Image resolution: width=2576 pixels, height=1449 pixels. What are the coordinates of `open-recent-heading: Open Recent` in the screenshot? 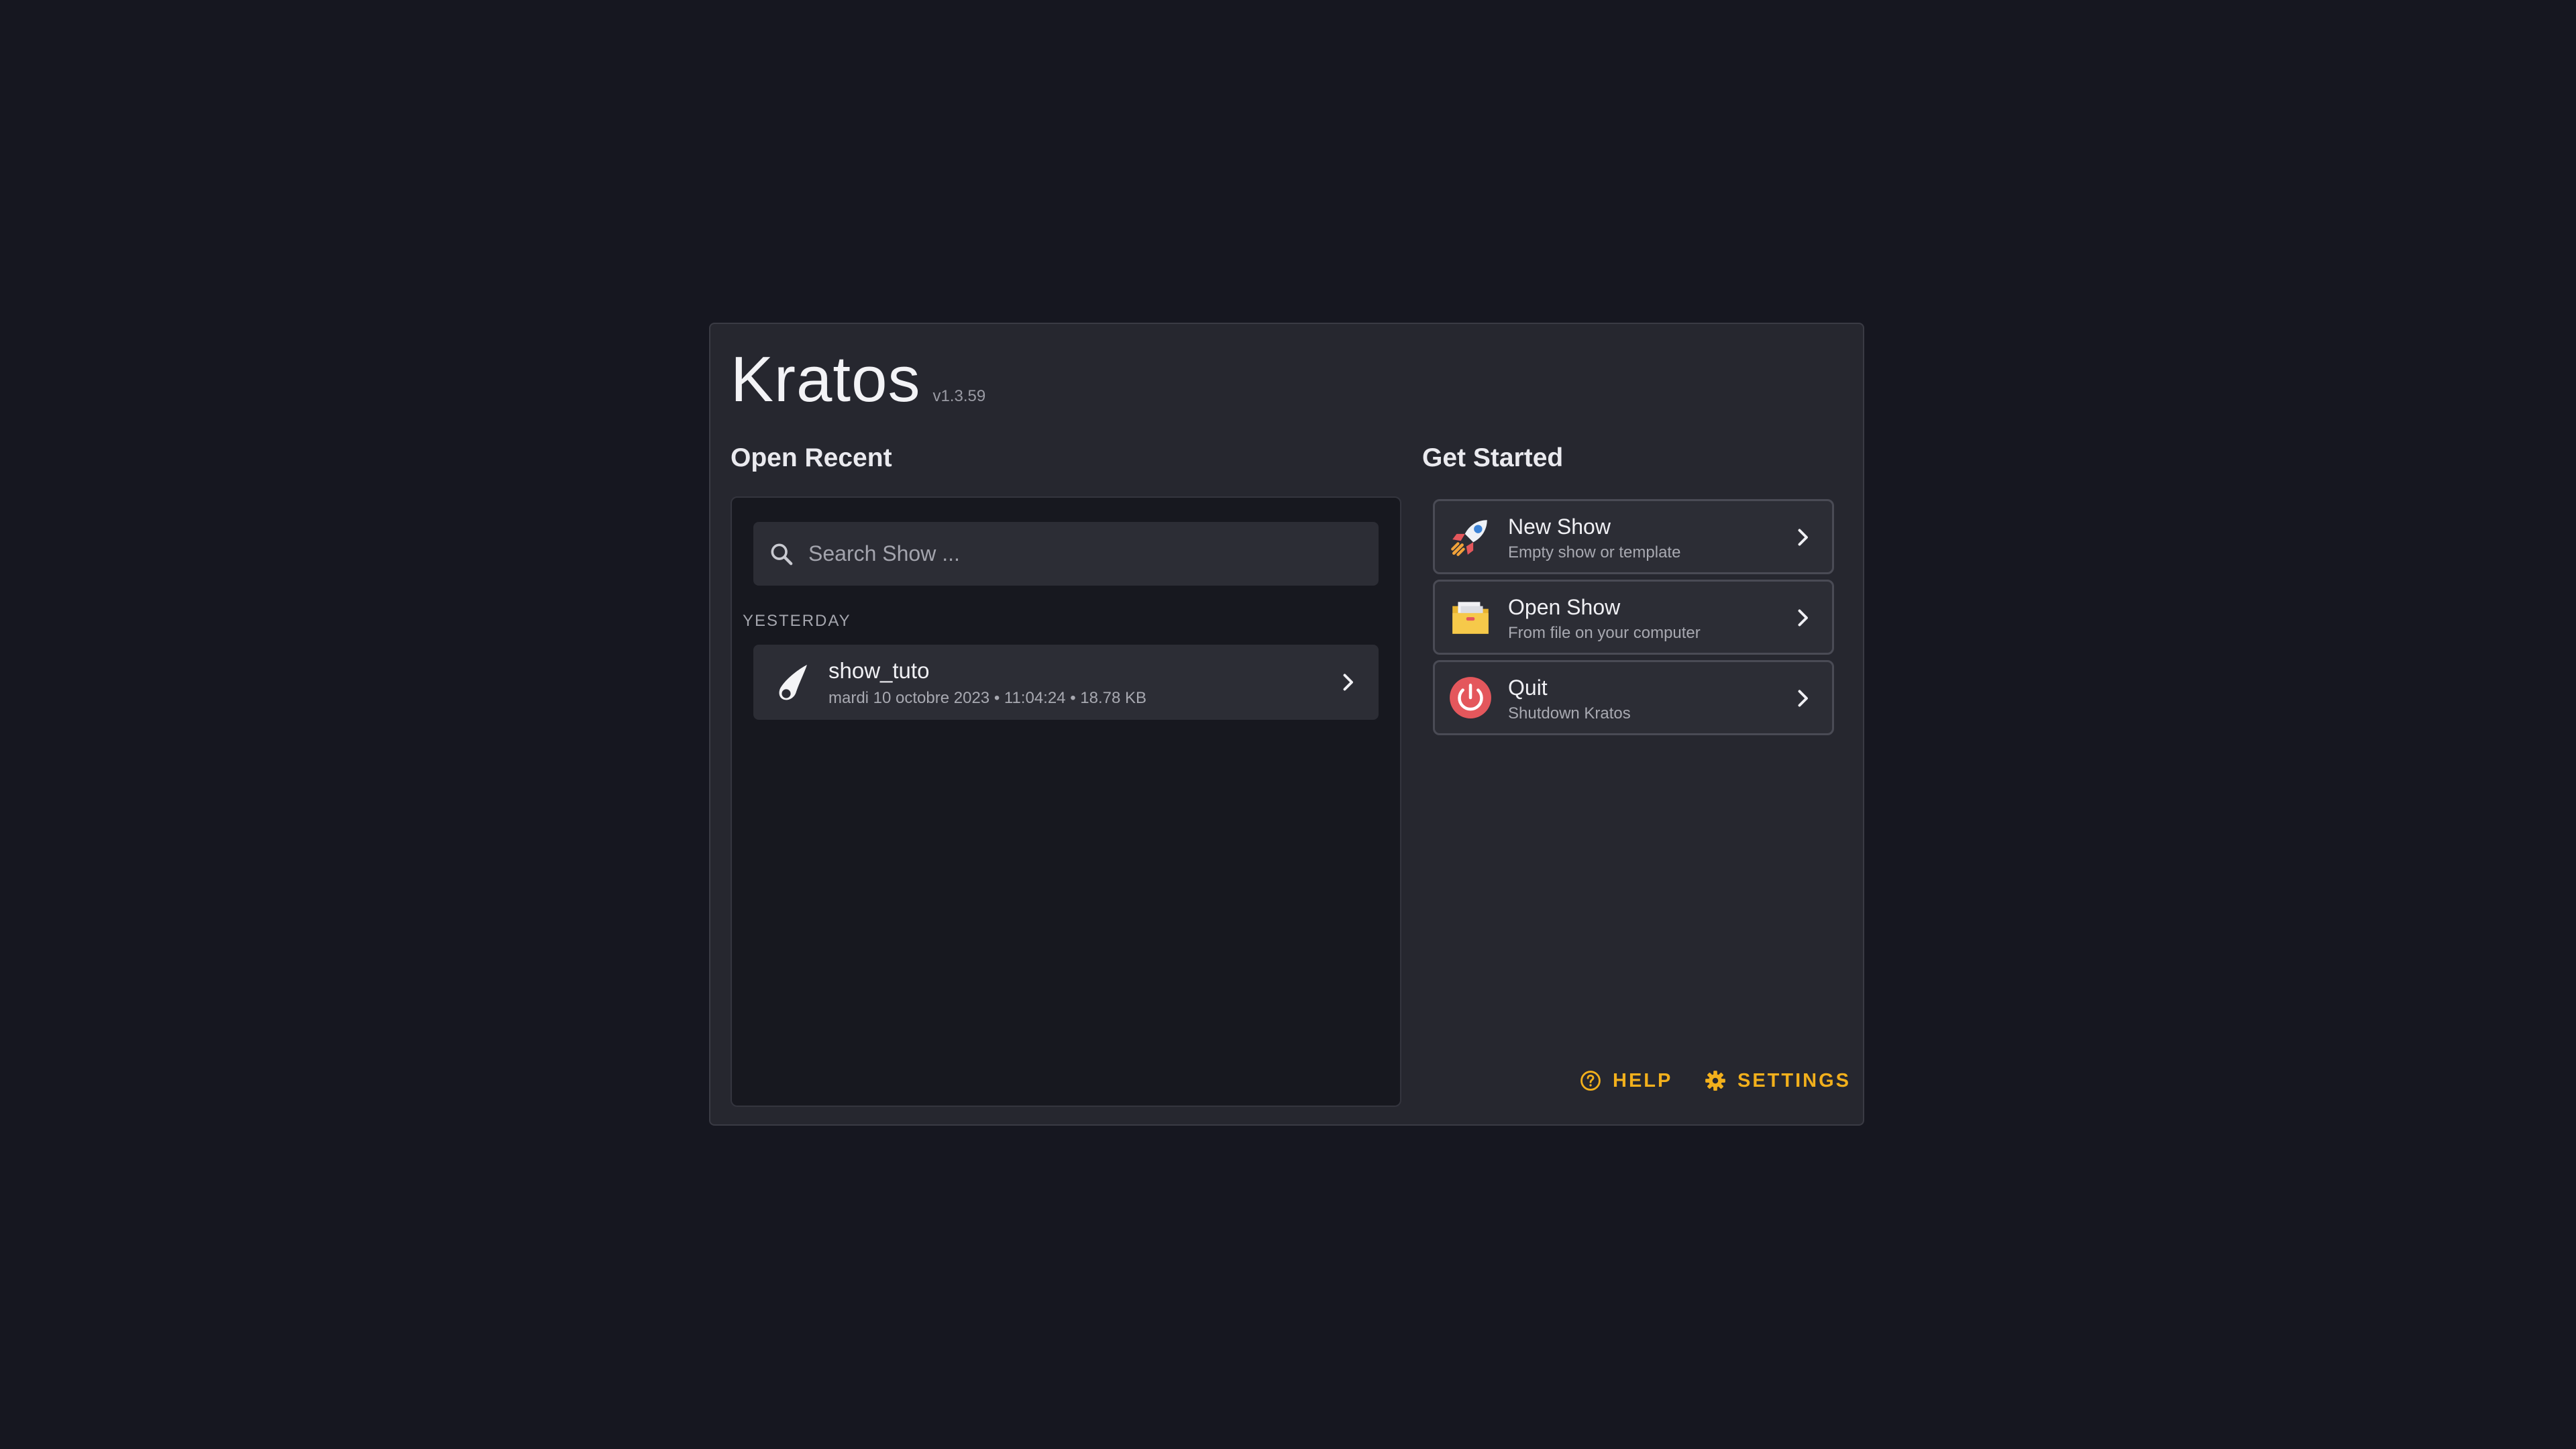 It's located at (811, 457).